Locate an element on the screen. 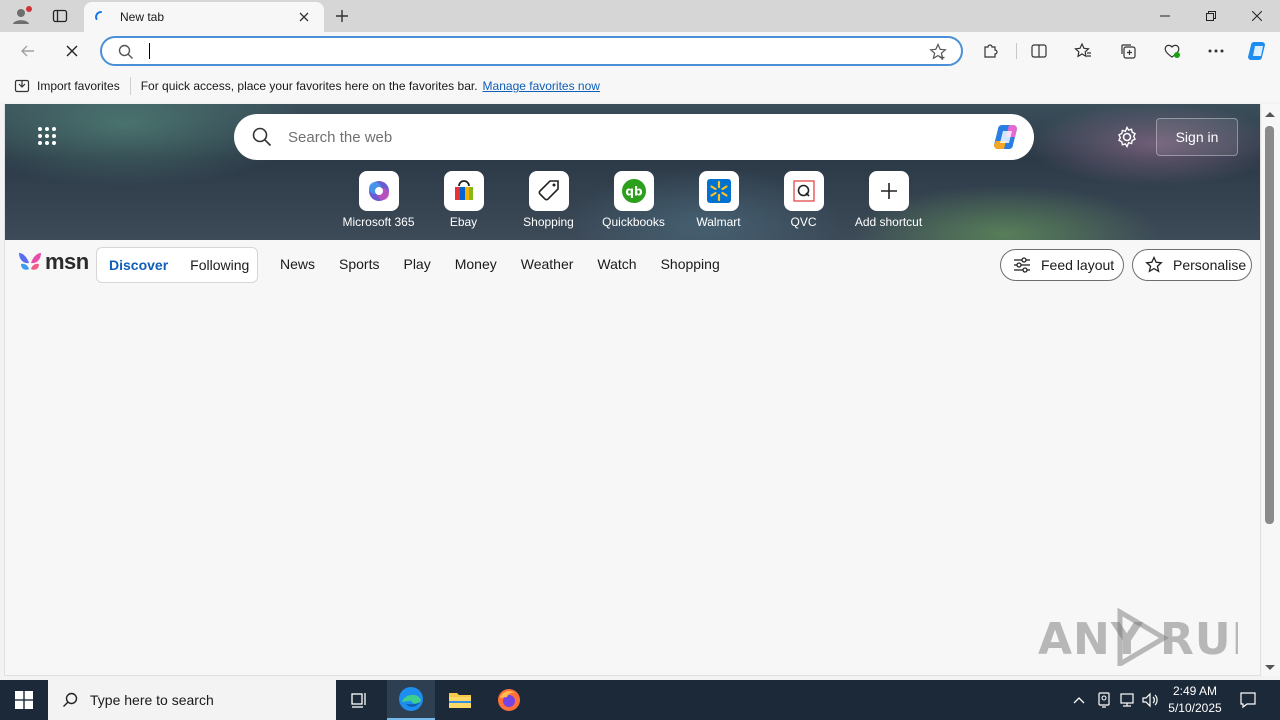 The image size is (1280, 720). favorites-button is located at coordinates (1083, 51).